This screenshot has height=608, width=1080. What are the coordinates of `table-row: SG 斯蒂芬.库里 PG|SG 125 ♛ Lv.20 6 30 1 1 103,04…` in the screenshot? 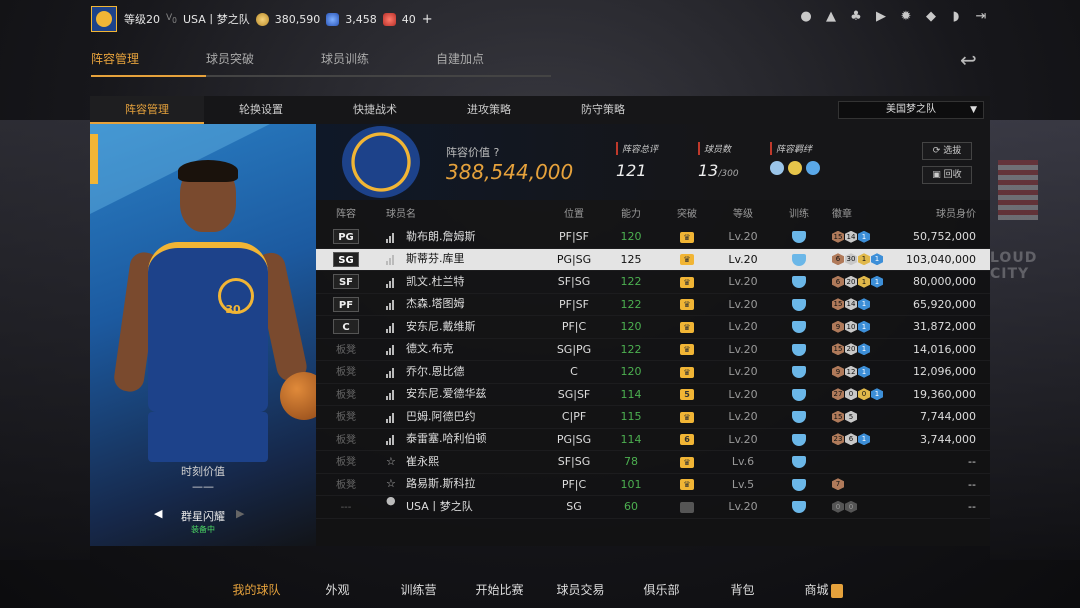 It's located at (653, 259).